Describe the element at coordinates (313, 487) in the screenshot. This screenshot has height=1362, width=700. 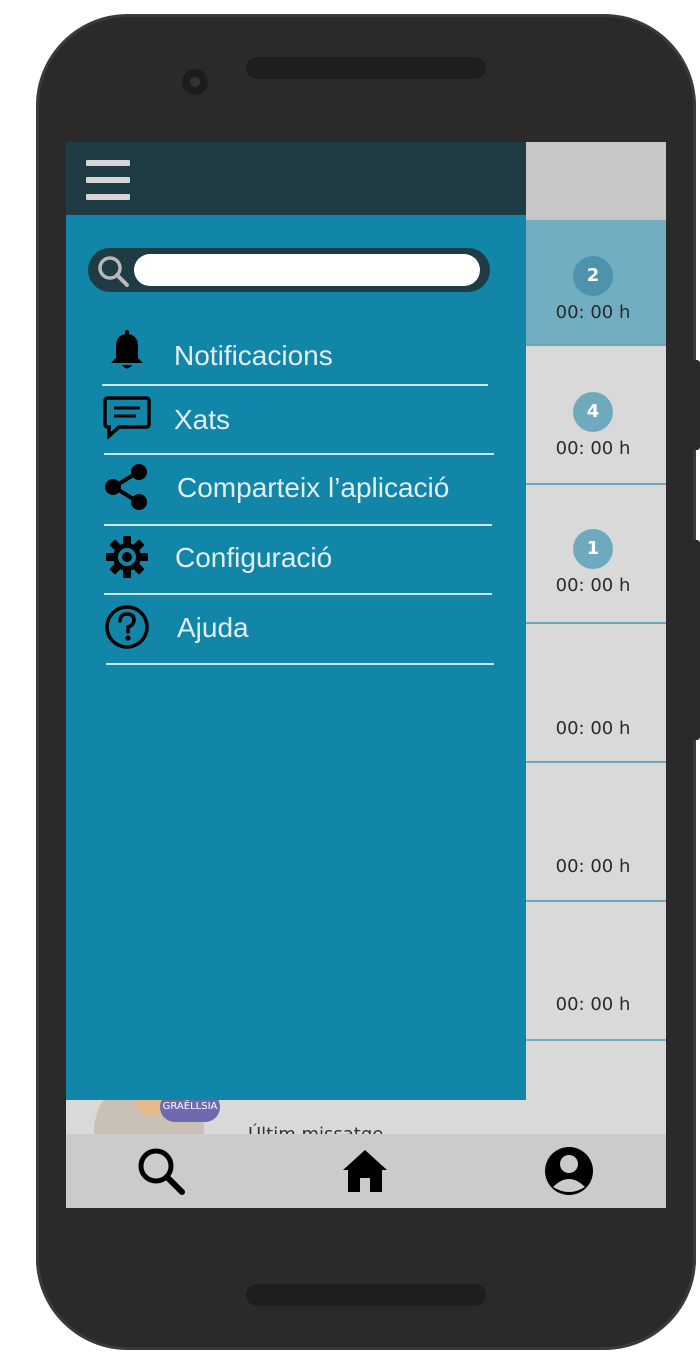
I see `menu-label-share-app: Comparteix l’aplicació` at that location.